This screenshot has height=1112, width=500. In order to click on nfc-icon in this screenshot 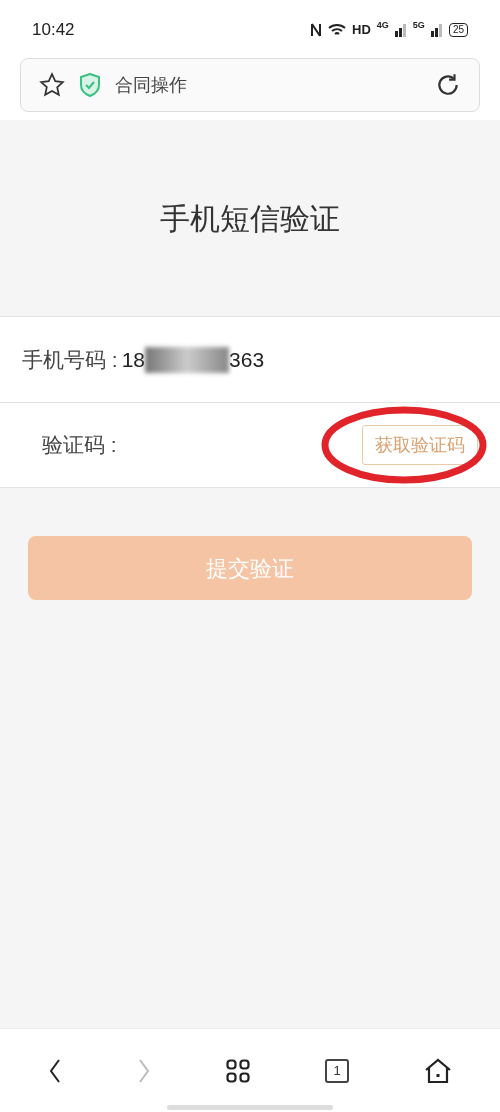, I will do `click(316, 30)`.